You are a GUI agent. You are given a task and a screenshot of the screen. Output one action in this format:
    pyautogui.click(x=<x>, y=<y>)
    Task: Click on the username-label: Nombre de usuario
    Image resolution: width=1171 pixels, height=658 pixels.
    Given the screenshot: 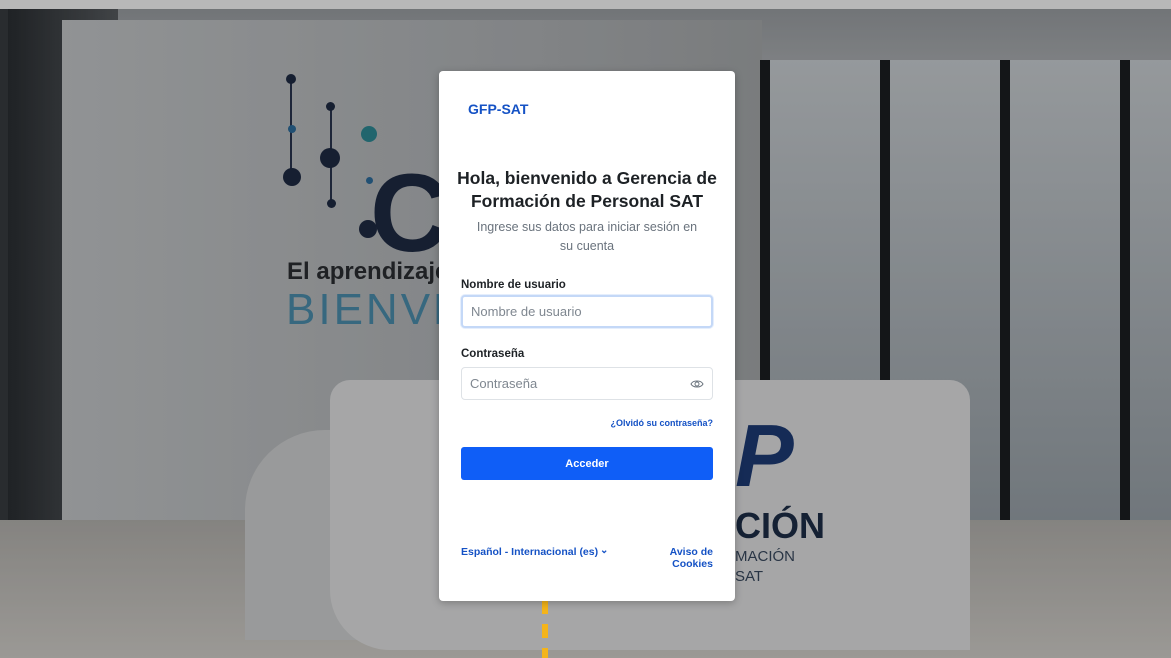 What is the action you would take?
    pyautogui.click(x=513, y=285)
    